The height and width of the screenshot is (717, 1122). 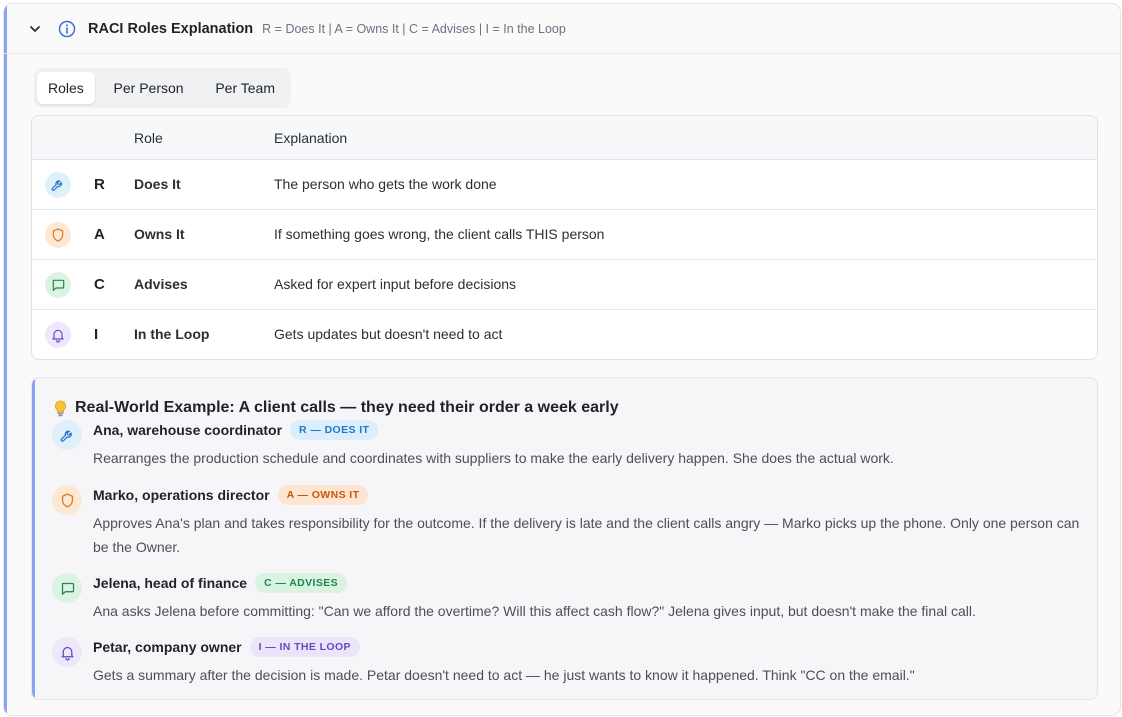 What do you see at coordinates (304, 647) in the screenshot?
I see `role-badge: I — IN THE LOOP` at bounding box center [304, 647].